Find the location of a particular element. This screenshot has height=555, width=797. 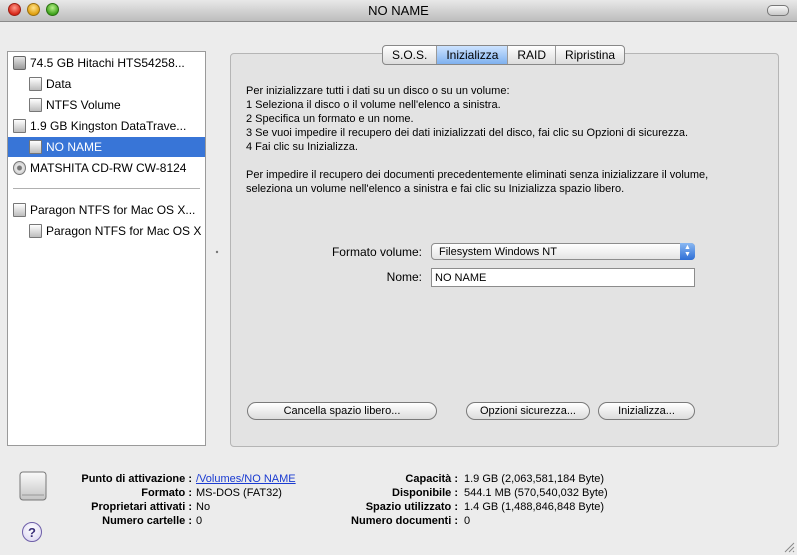

sidebar-item-cd-drive: MATSHITA CD-RW CW-8124 is located at coordinates (106, 168).